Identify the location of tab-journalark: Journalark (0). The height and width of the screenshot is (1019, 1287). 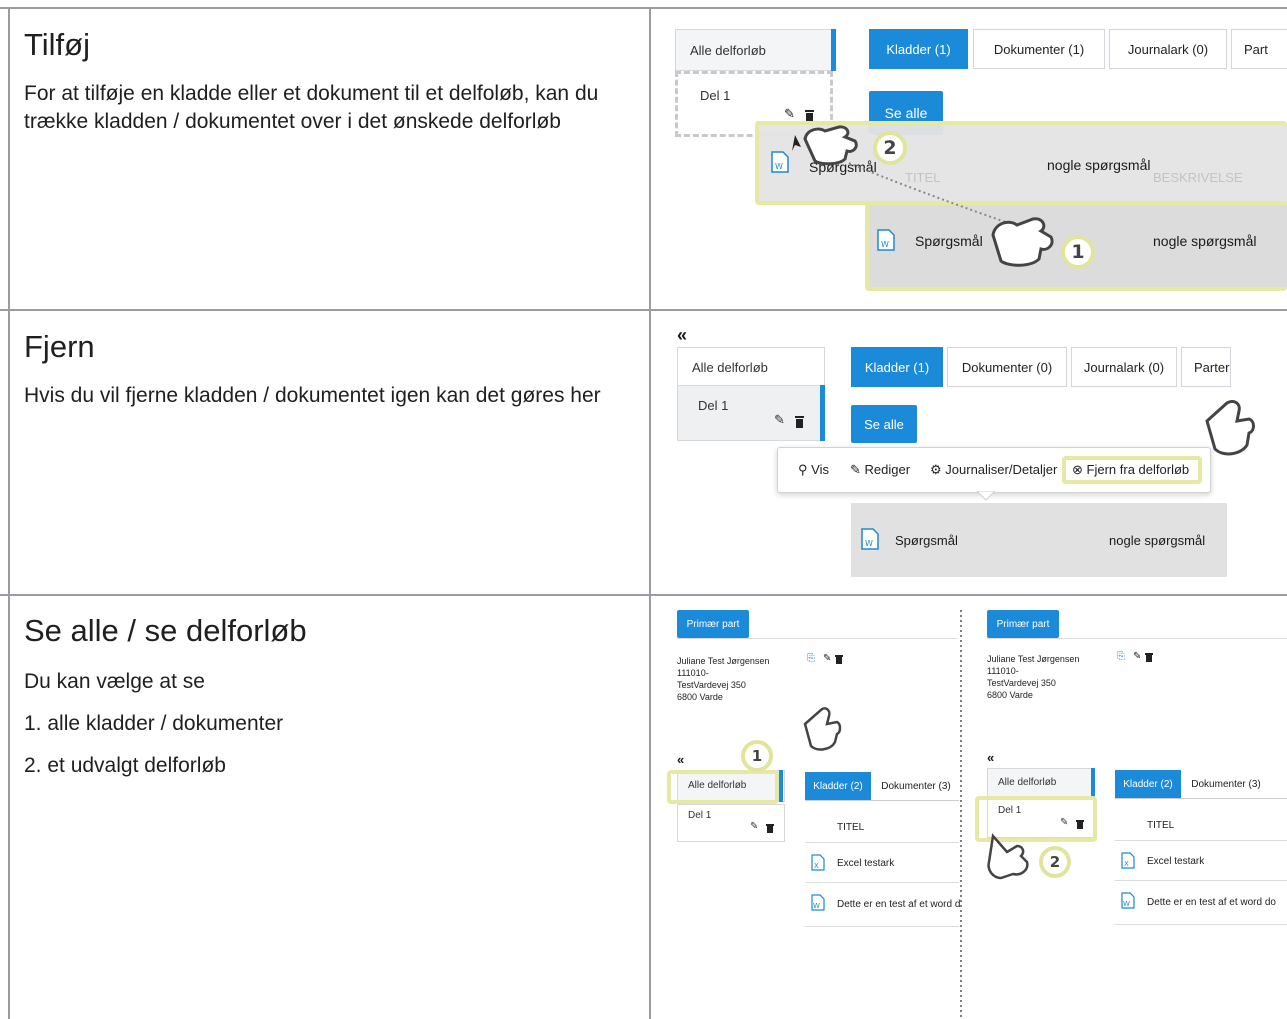
(1124, 367).